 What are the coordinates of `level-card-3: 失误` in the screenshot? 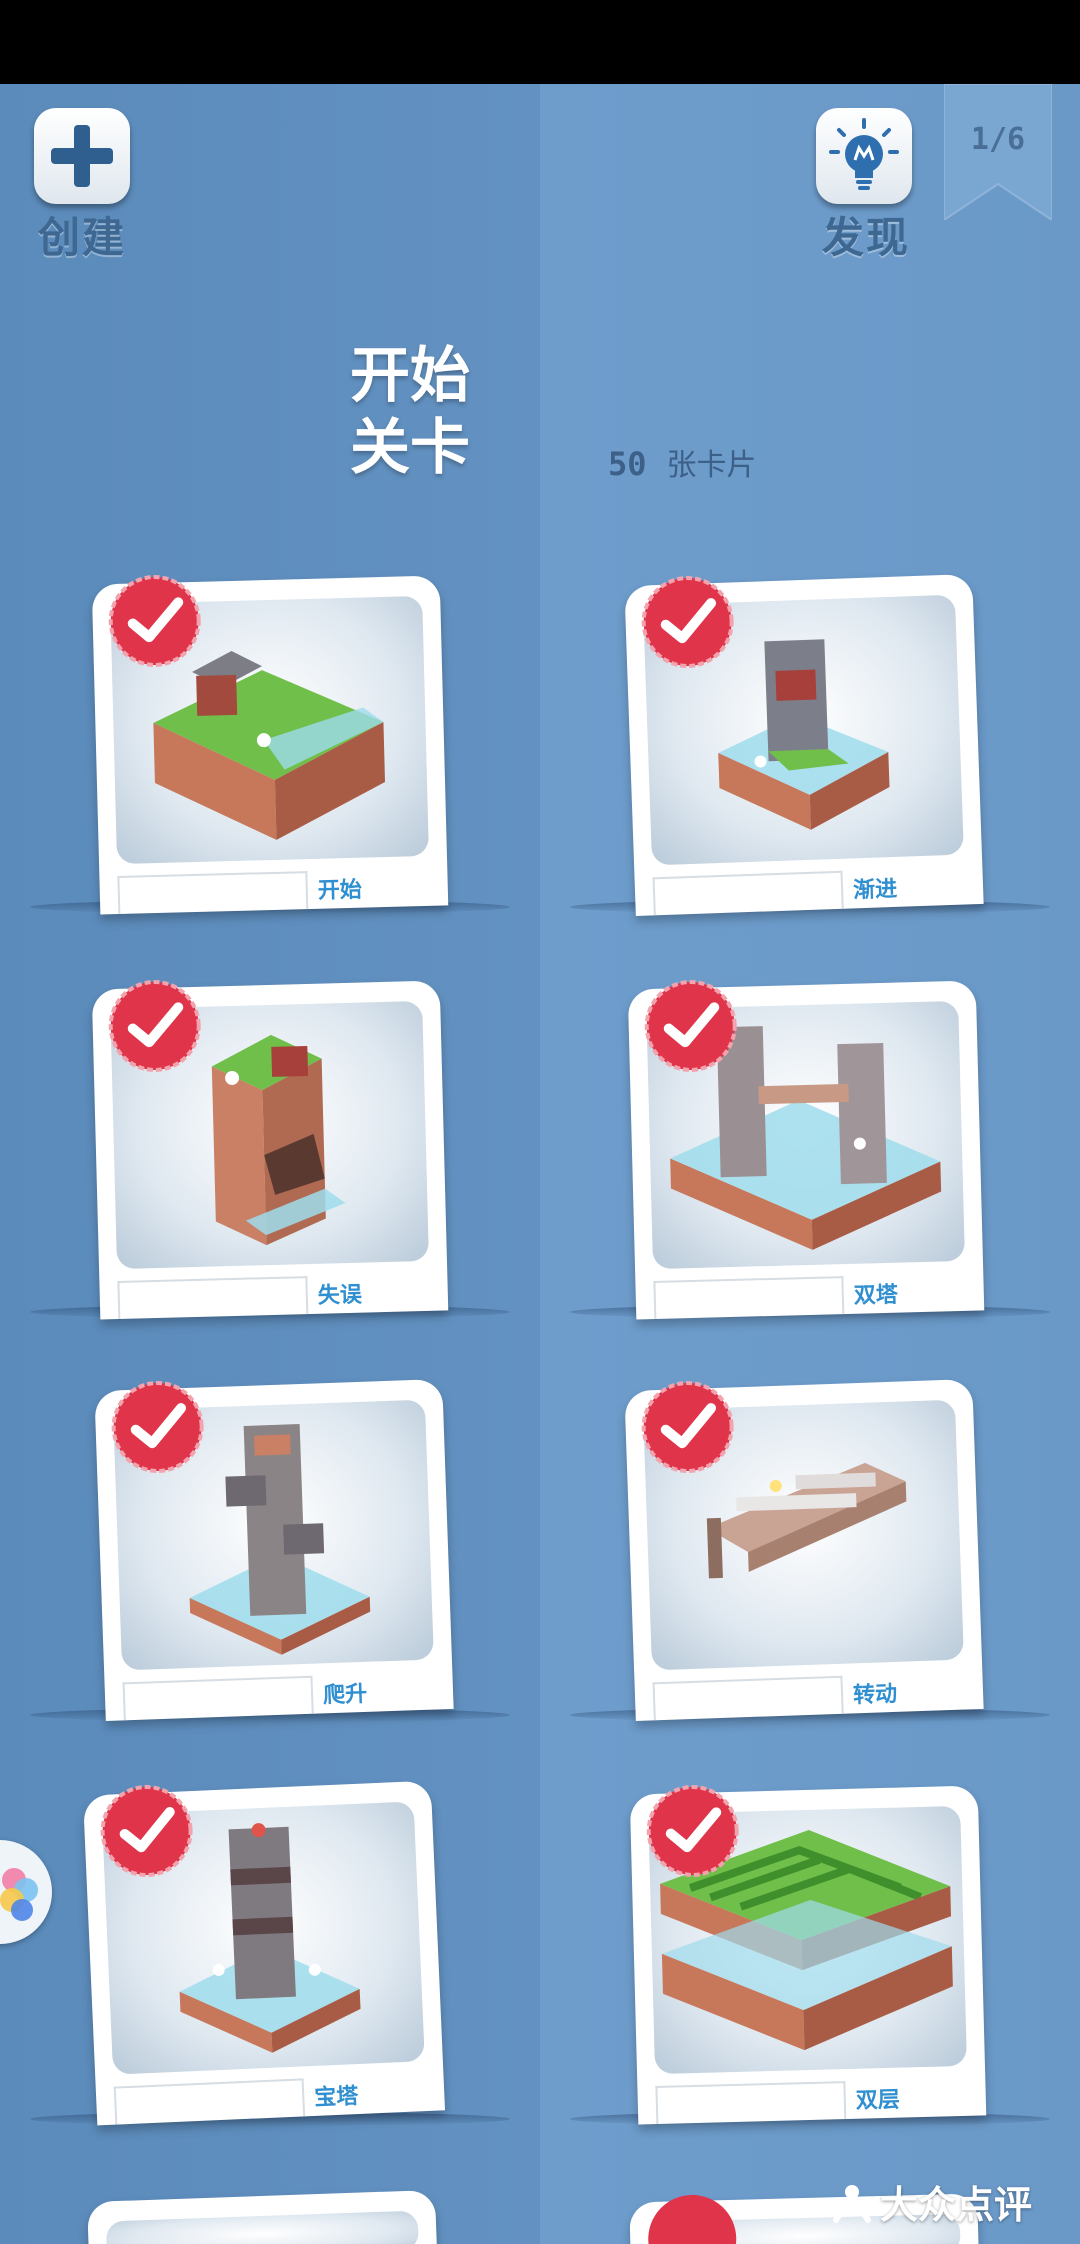 It's located at (270, 1149).